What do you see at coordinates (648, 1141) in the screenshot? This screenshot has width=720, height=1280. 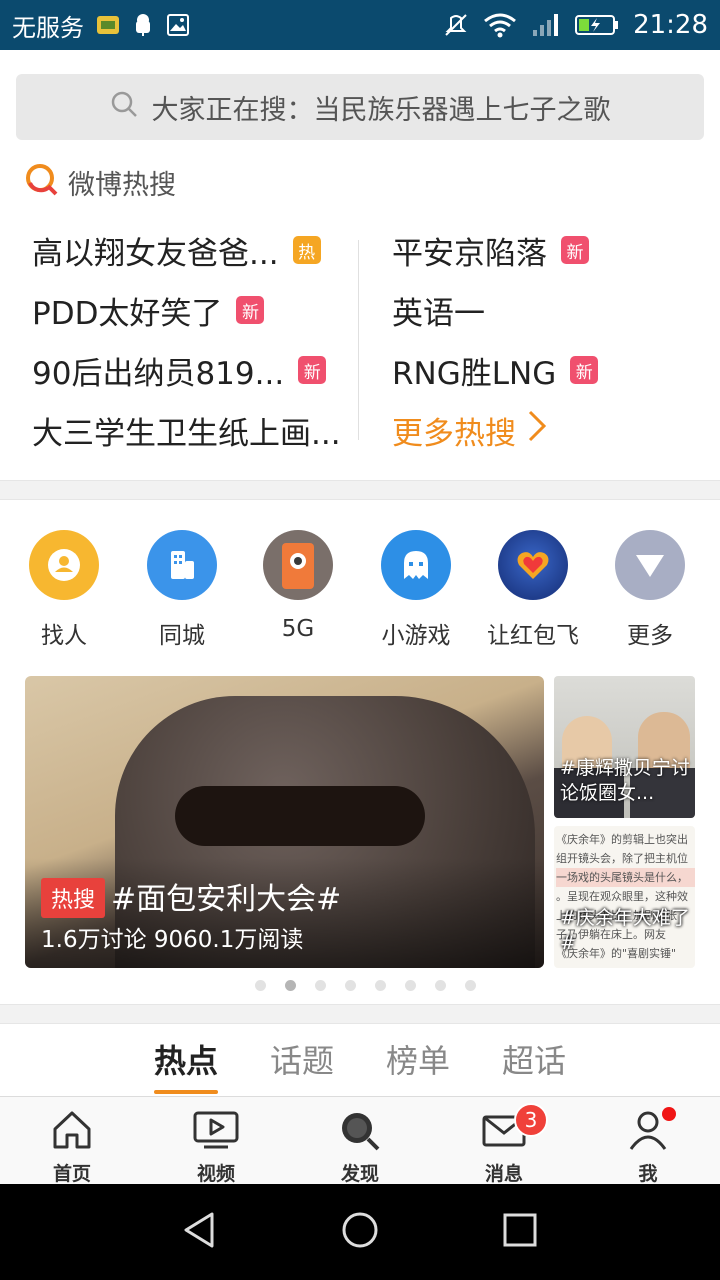 I see `nav-me: 我` at bounding box center [648, 1141].